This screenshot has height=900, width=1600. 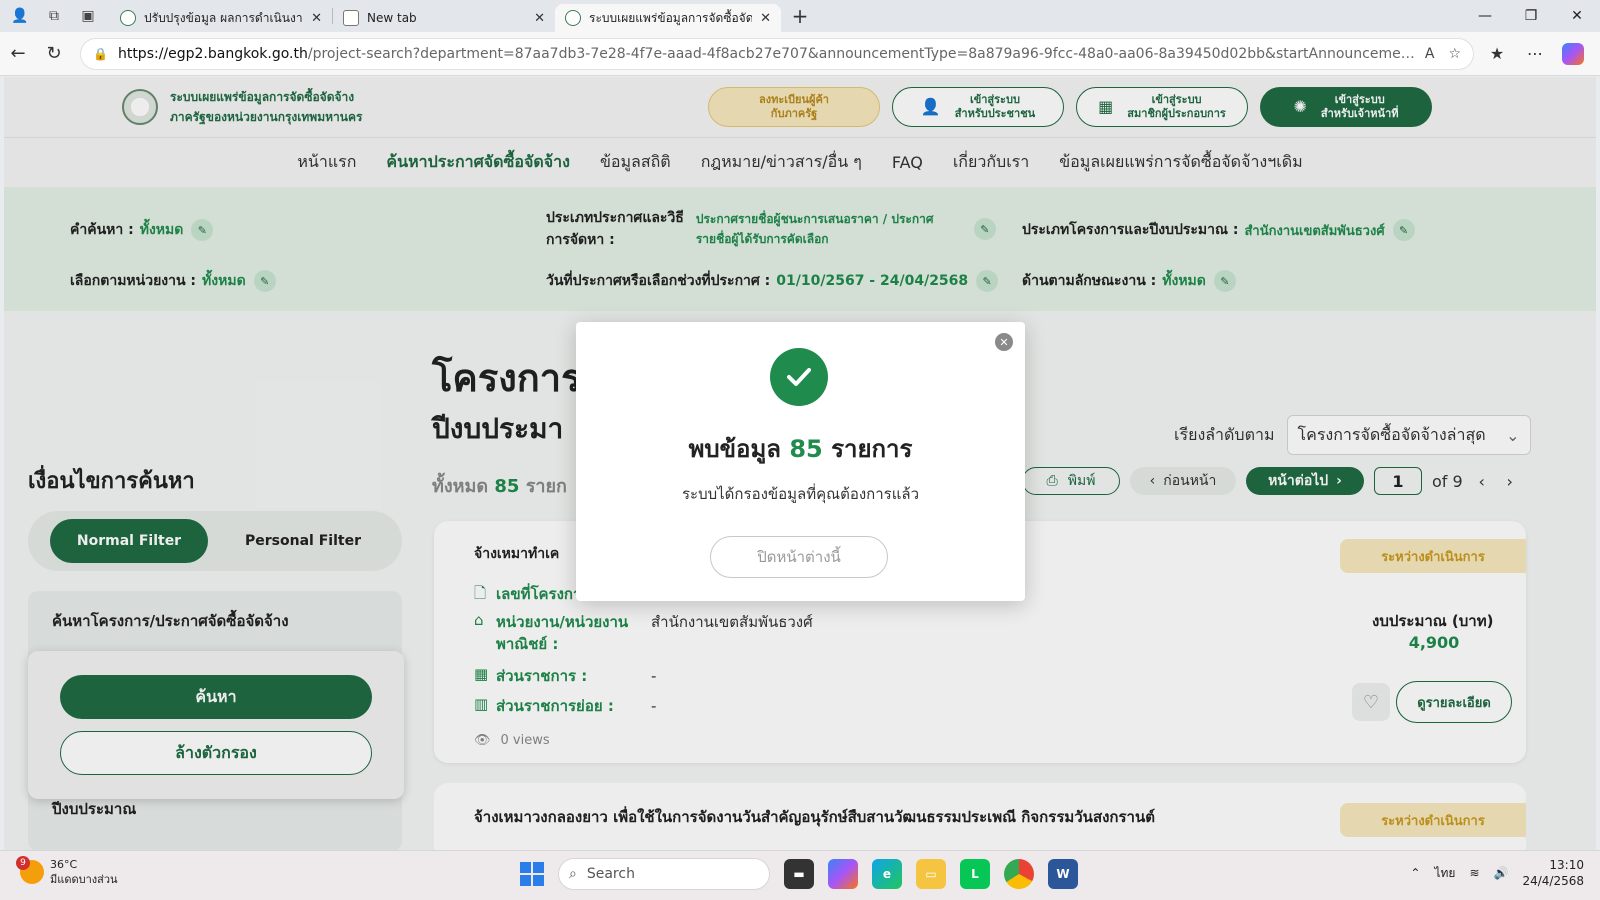 What do you see at coordinates (84, 872) in the screenshot?
I see `weather-text: 36°C มีแดดบางส่วน` at bounding box center [84, 872].